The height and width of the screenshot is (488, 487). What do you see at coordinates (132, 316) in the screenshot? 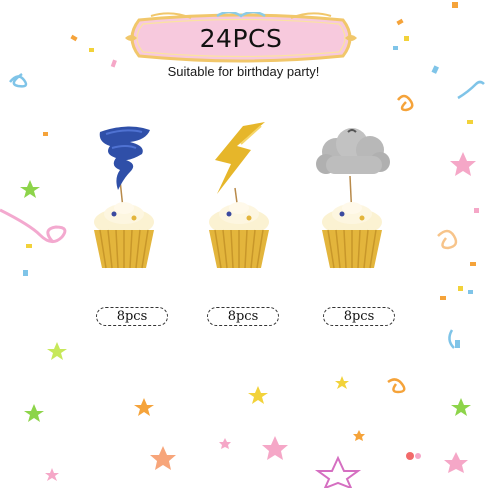
I see `quantity-label-tornado: 8pcs` at bounding box center [132, 316].